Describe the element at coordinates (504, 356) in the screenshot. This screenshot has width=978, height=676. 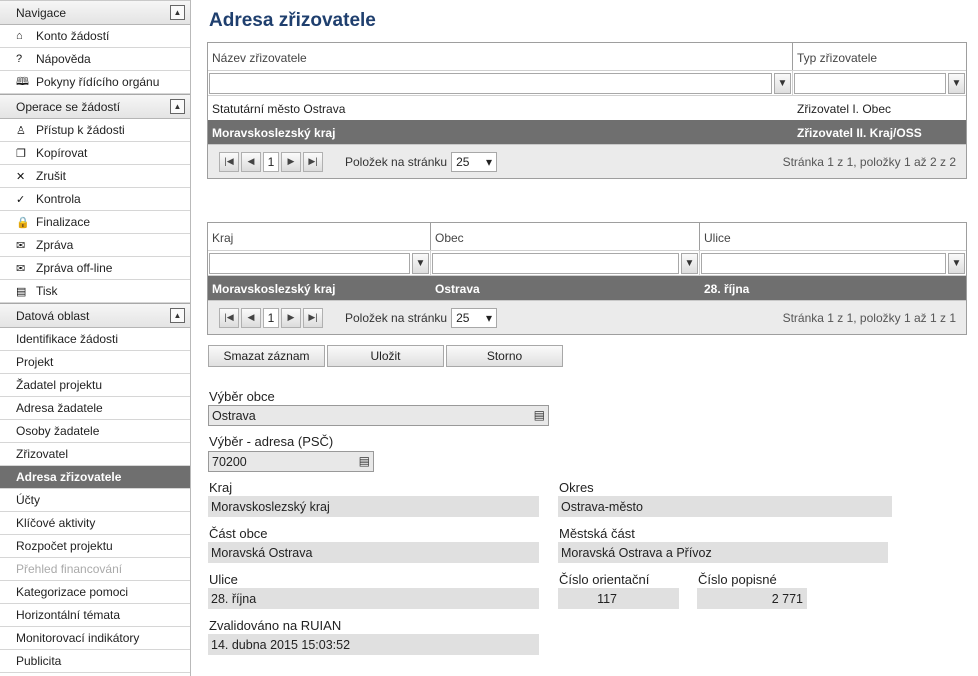
I see `cancel-button: Storno` at that location.